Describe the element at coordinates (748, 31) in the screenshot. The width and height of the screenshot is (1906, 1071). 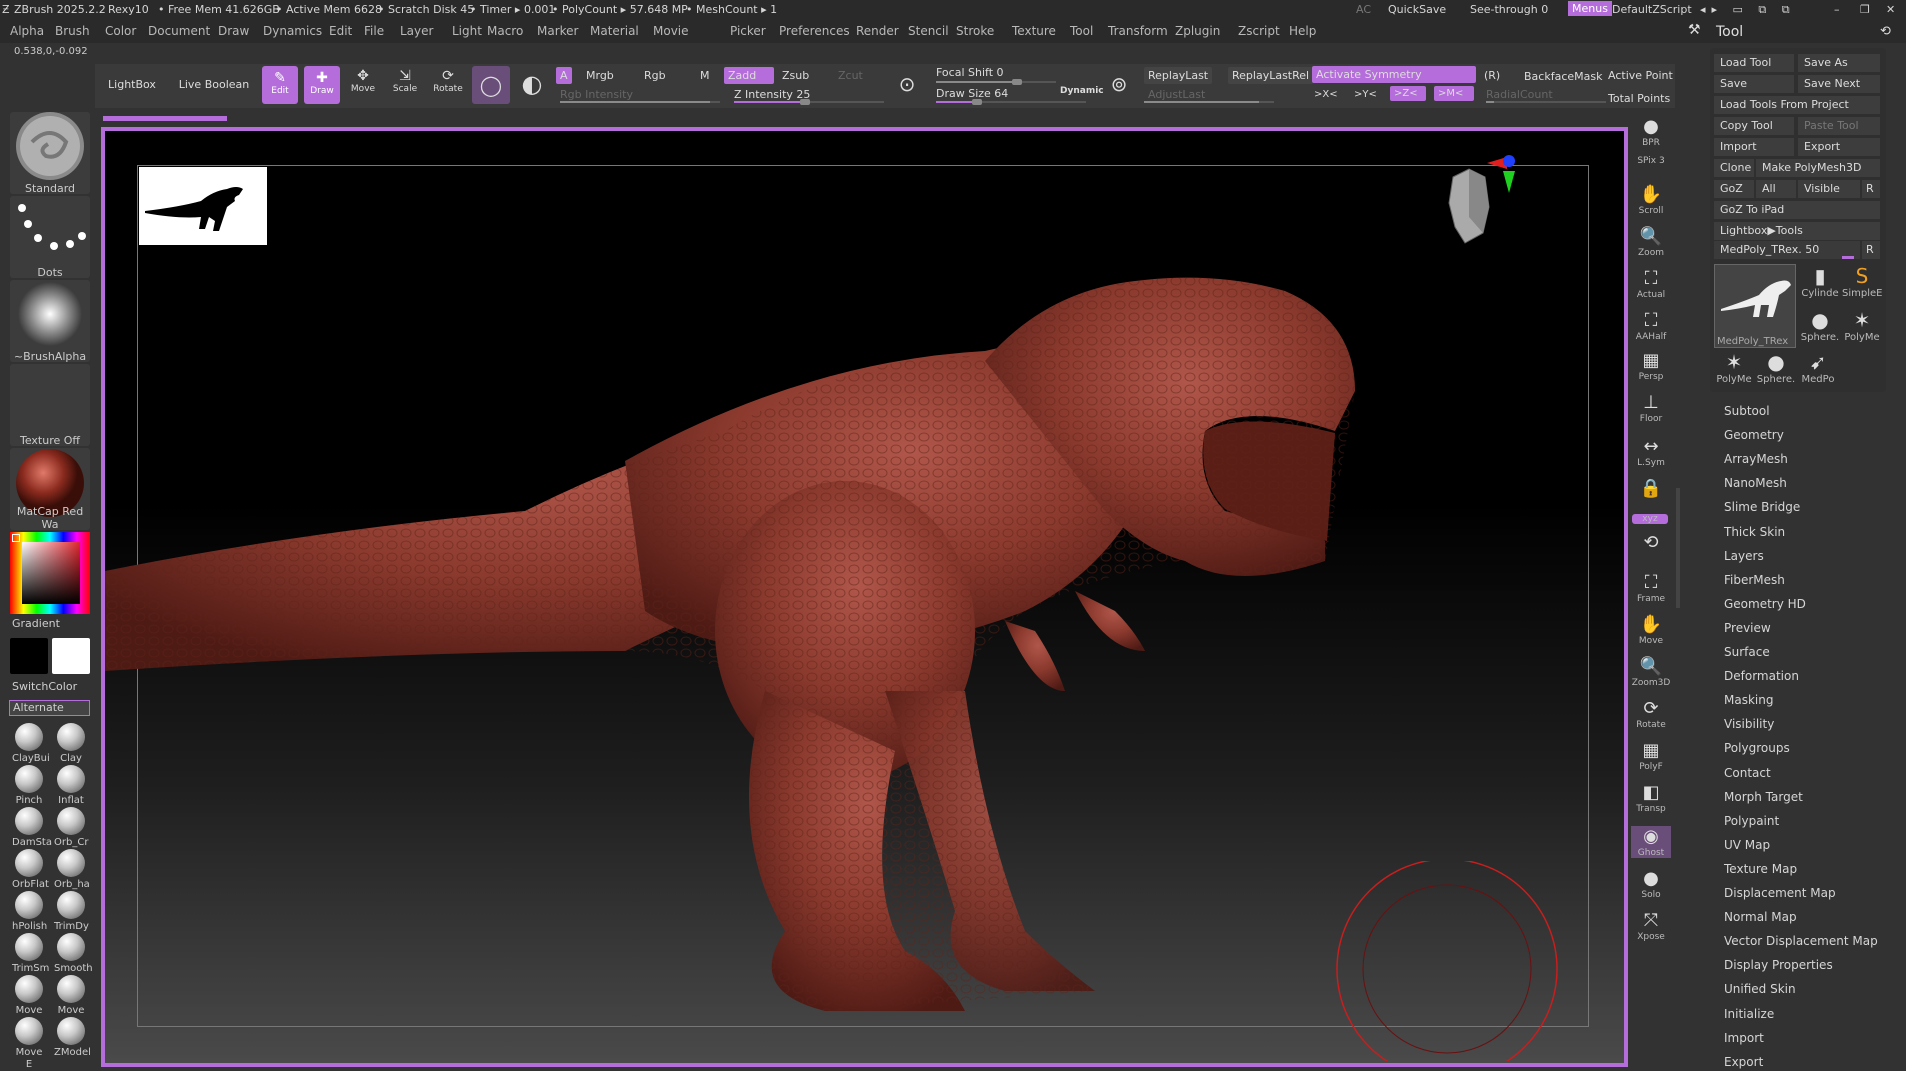
I see `menu-picker: Picker` at that location.